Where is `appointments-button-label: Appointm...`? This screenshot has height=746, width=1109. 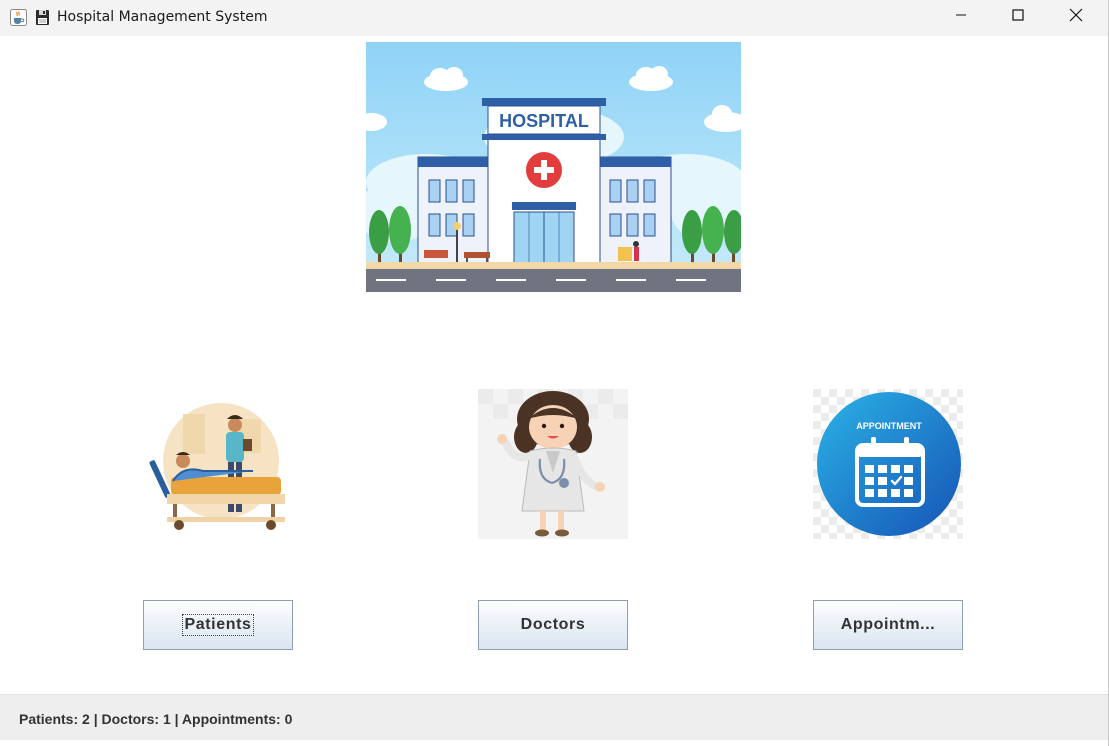 appointments-button-label: Appointm... is located at coordinates (888, 624).